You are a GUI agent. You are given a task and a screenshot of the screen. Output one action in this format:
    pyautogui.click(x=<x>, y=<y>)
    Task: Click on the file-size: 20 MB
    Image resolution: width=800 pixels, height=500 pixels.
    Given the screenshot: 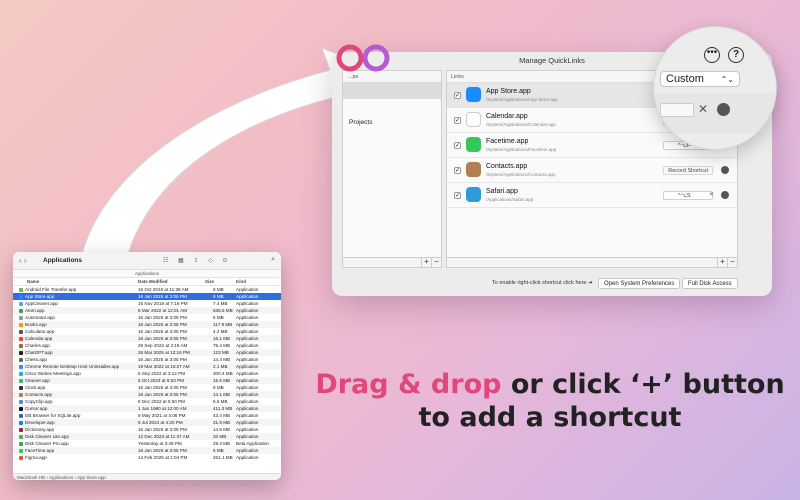 What is the action you would take?
    pyautogui.click(x=220, y=436)
    